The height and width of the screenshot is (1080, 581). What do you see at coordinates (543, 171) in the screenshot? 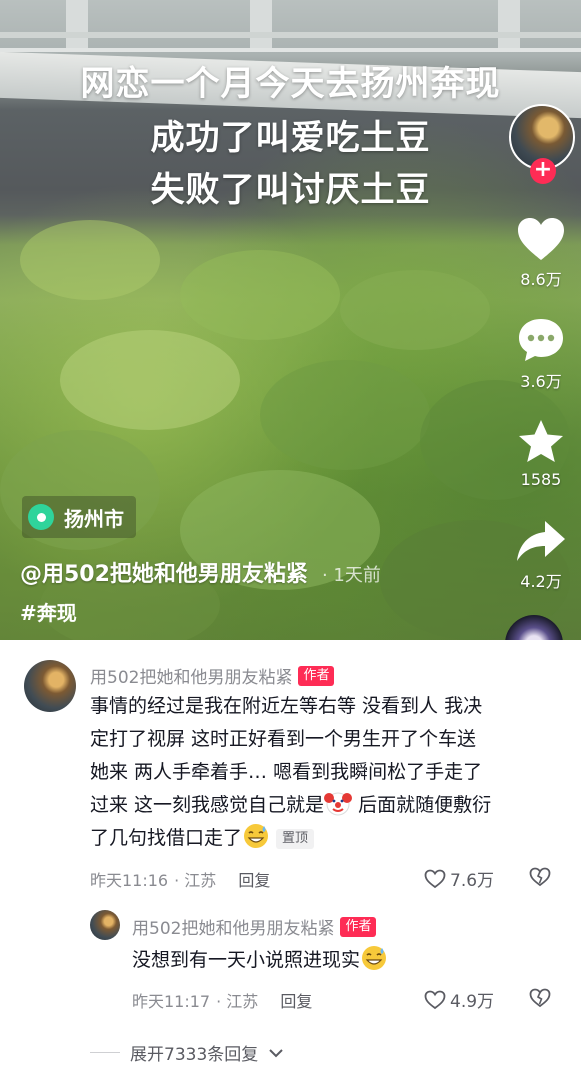
I see `follow-button: +` at bounding box center [543, 171].